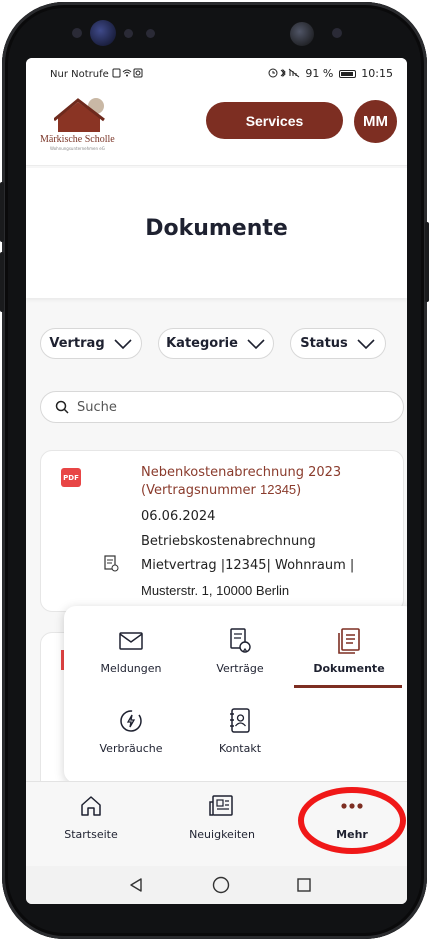  What do you see at coordinates (131, 721) in the screenshot?
I see `energy-icon` at bounding box center [131, 721].